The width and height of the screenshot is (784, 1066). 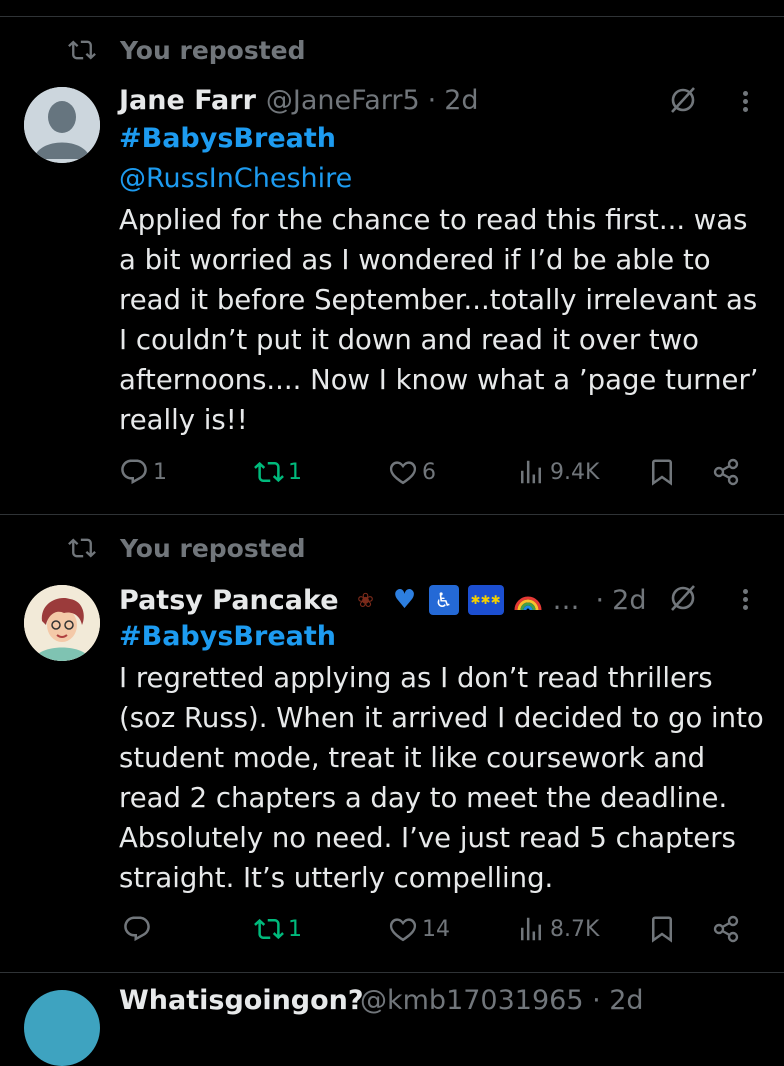 What do you see at coordinates (575, 472) in the screenshot?
I see `view-count: 9.4K` at bounding box center [575, 472].